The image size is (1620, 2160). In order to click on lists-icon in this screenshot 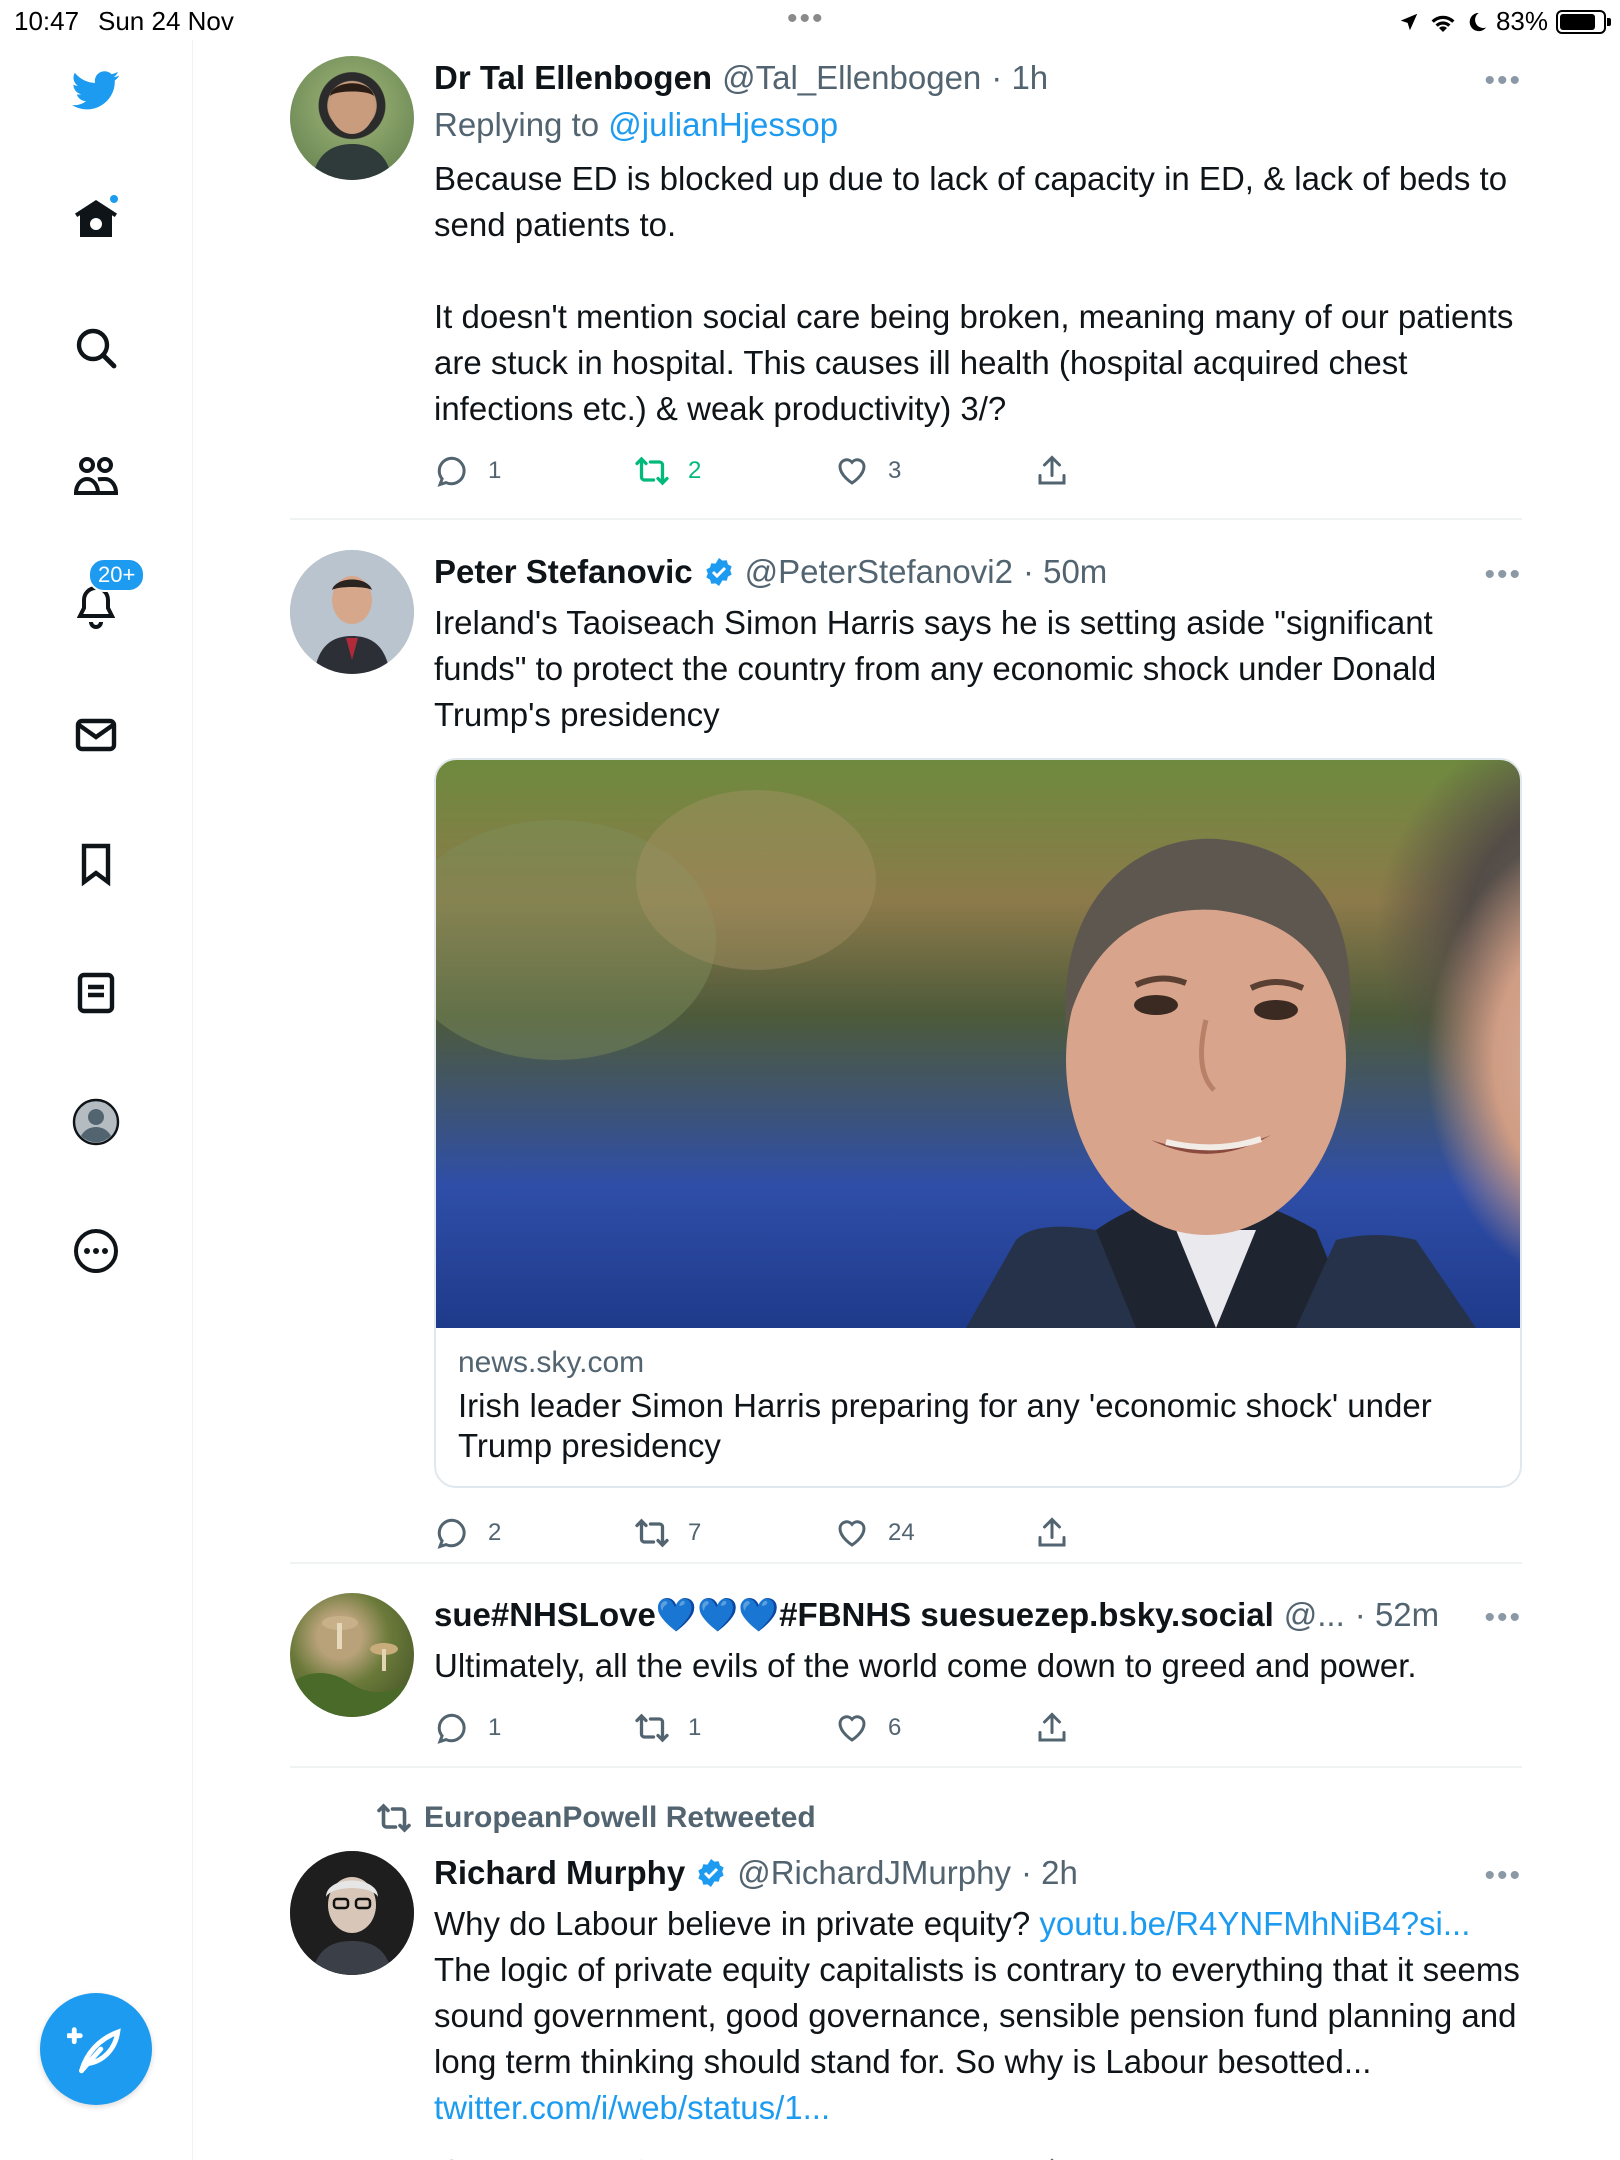, I will do `click(96, 993)`.